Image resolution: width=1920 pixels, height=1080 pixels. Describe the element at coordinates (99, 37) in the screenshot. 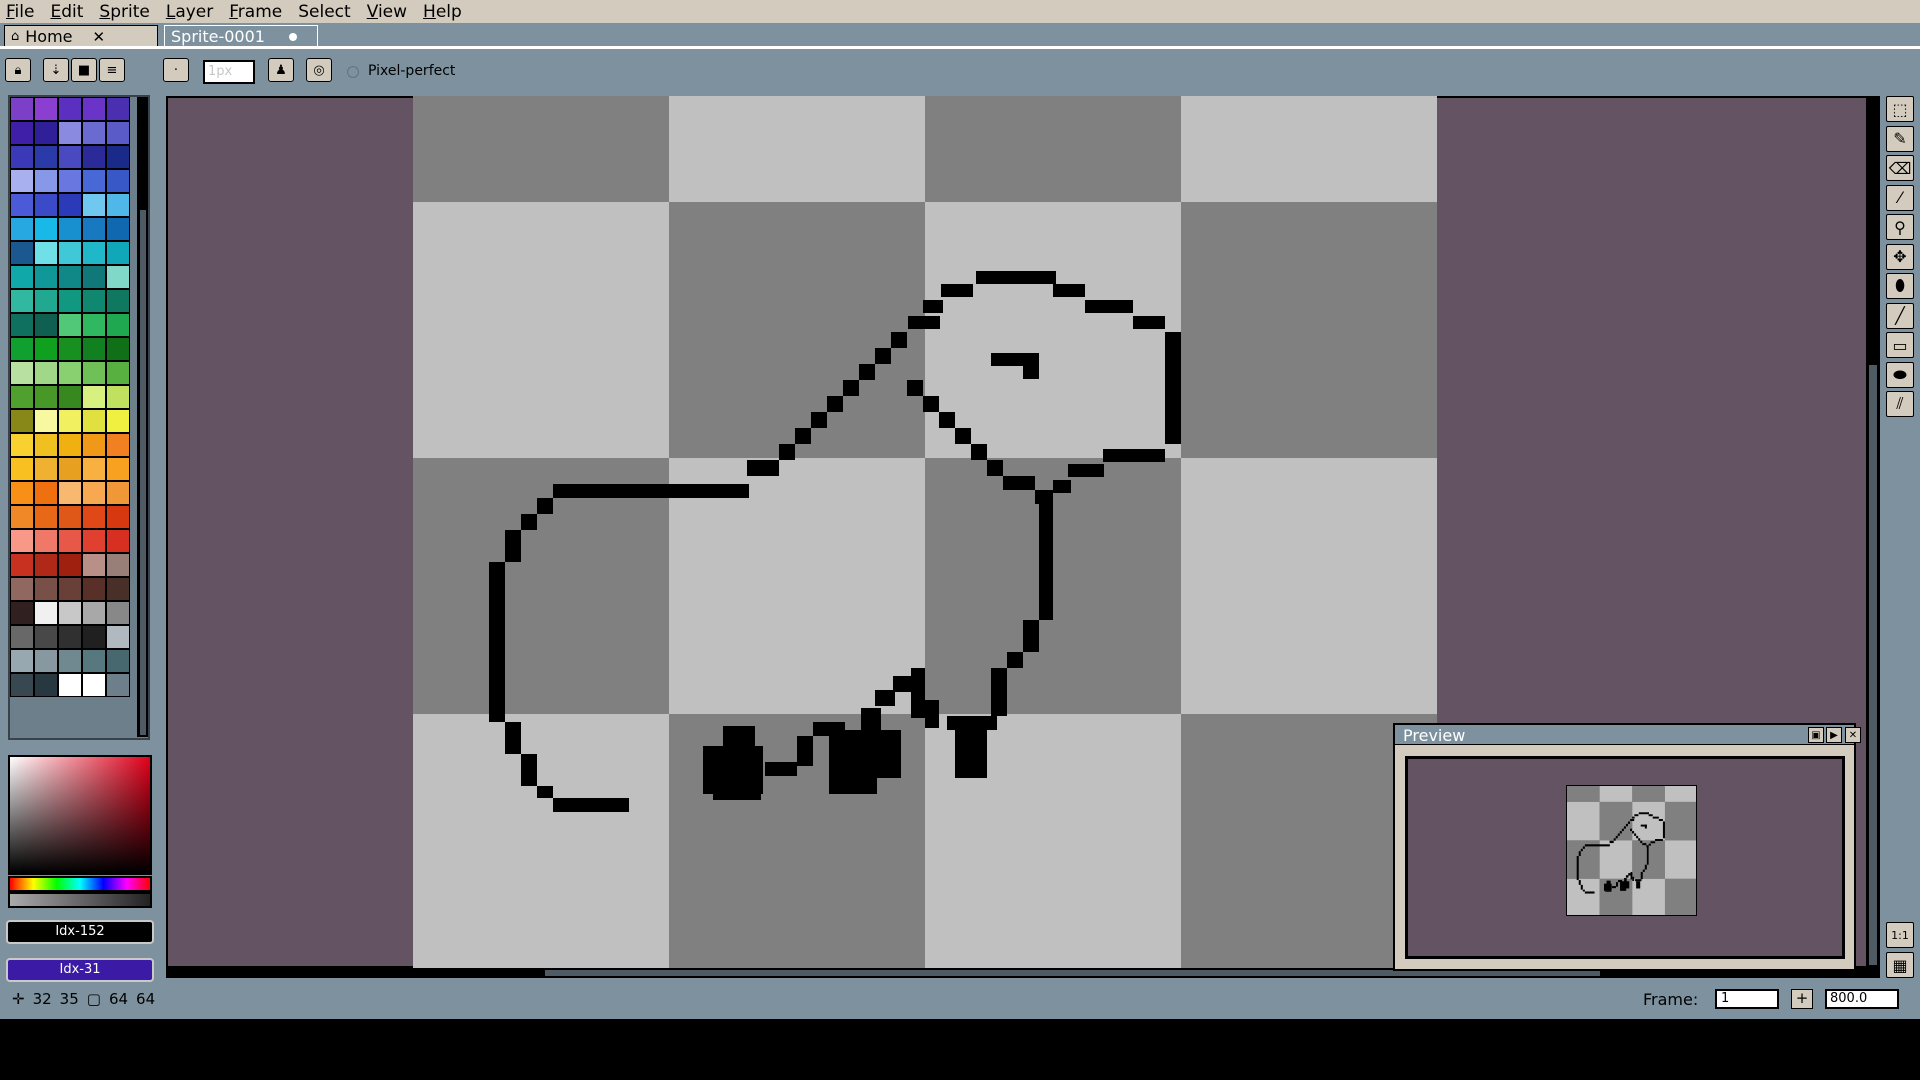

I see `close-icon: ✕` at that location.